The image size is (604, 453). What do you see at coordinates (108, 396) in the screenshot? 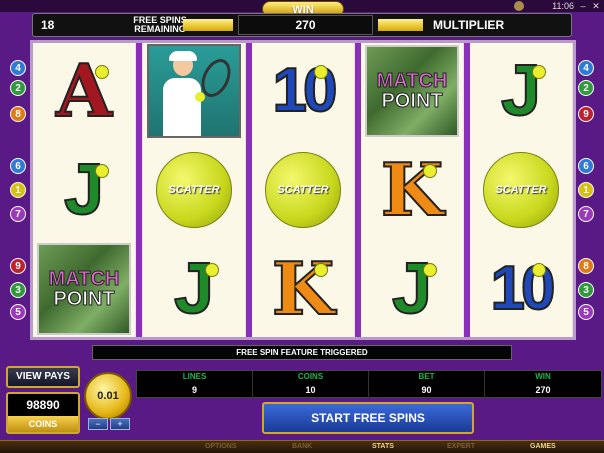
I see `coin-size-button: 0.01` at bounding box center [108, 396].